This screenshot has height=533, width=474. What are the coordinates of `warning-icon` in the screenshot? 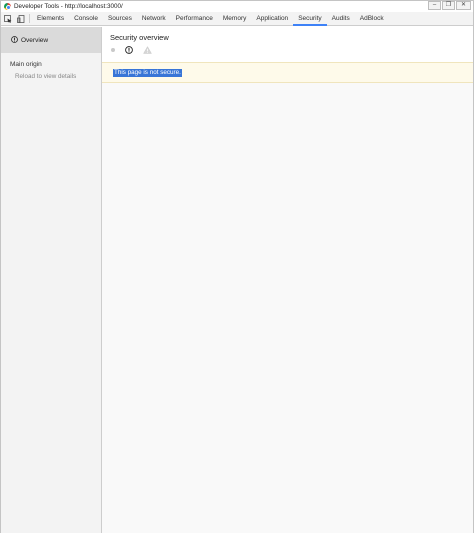 It's located at (147, 50).